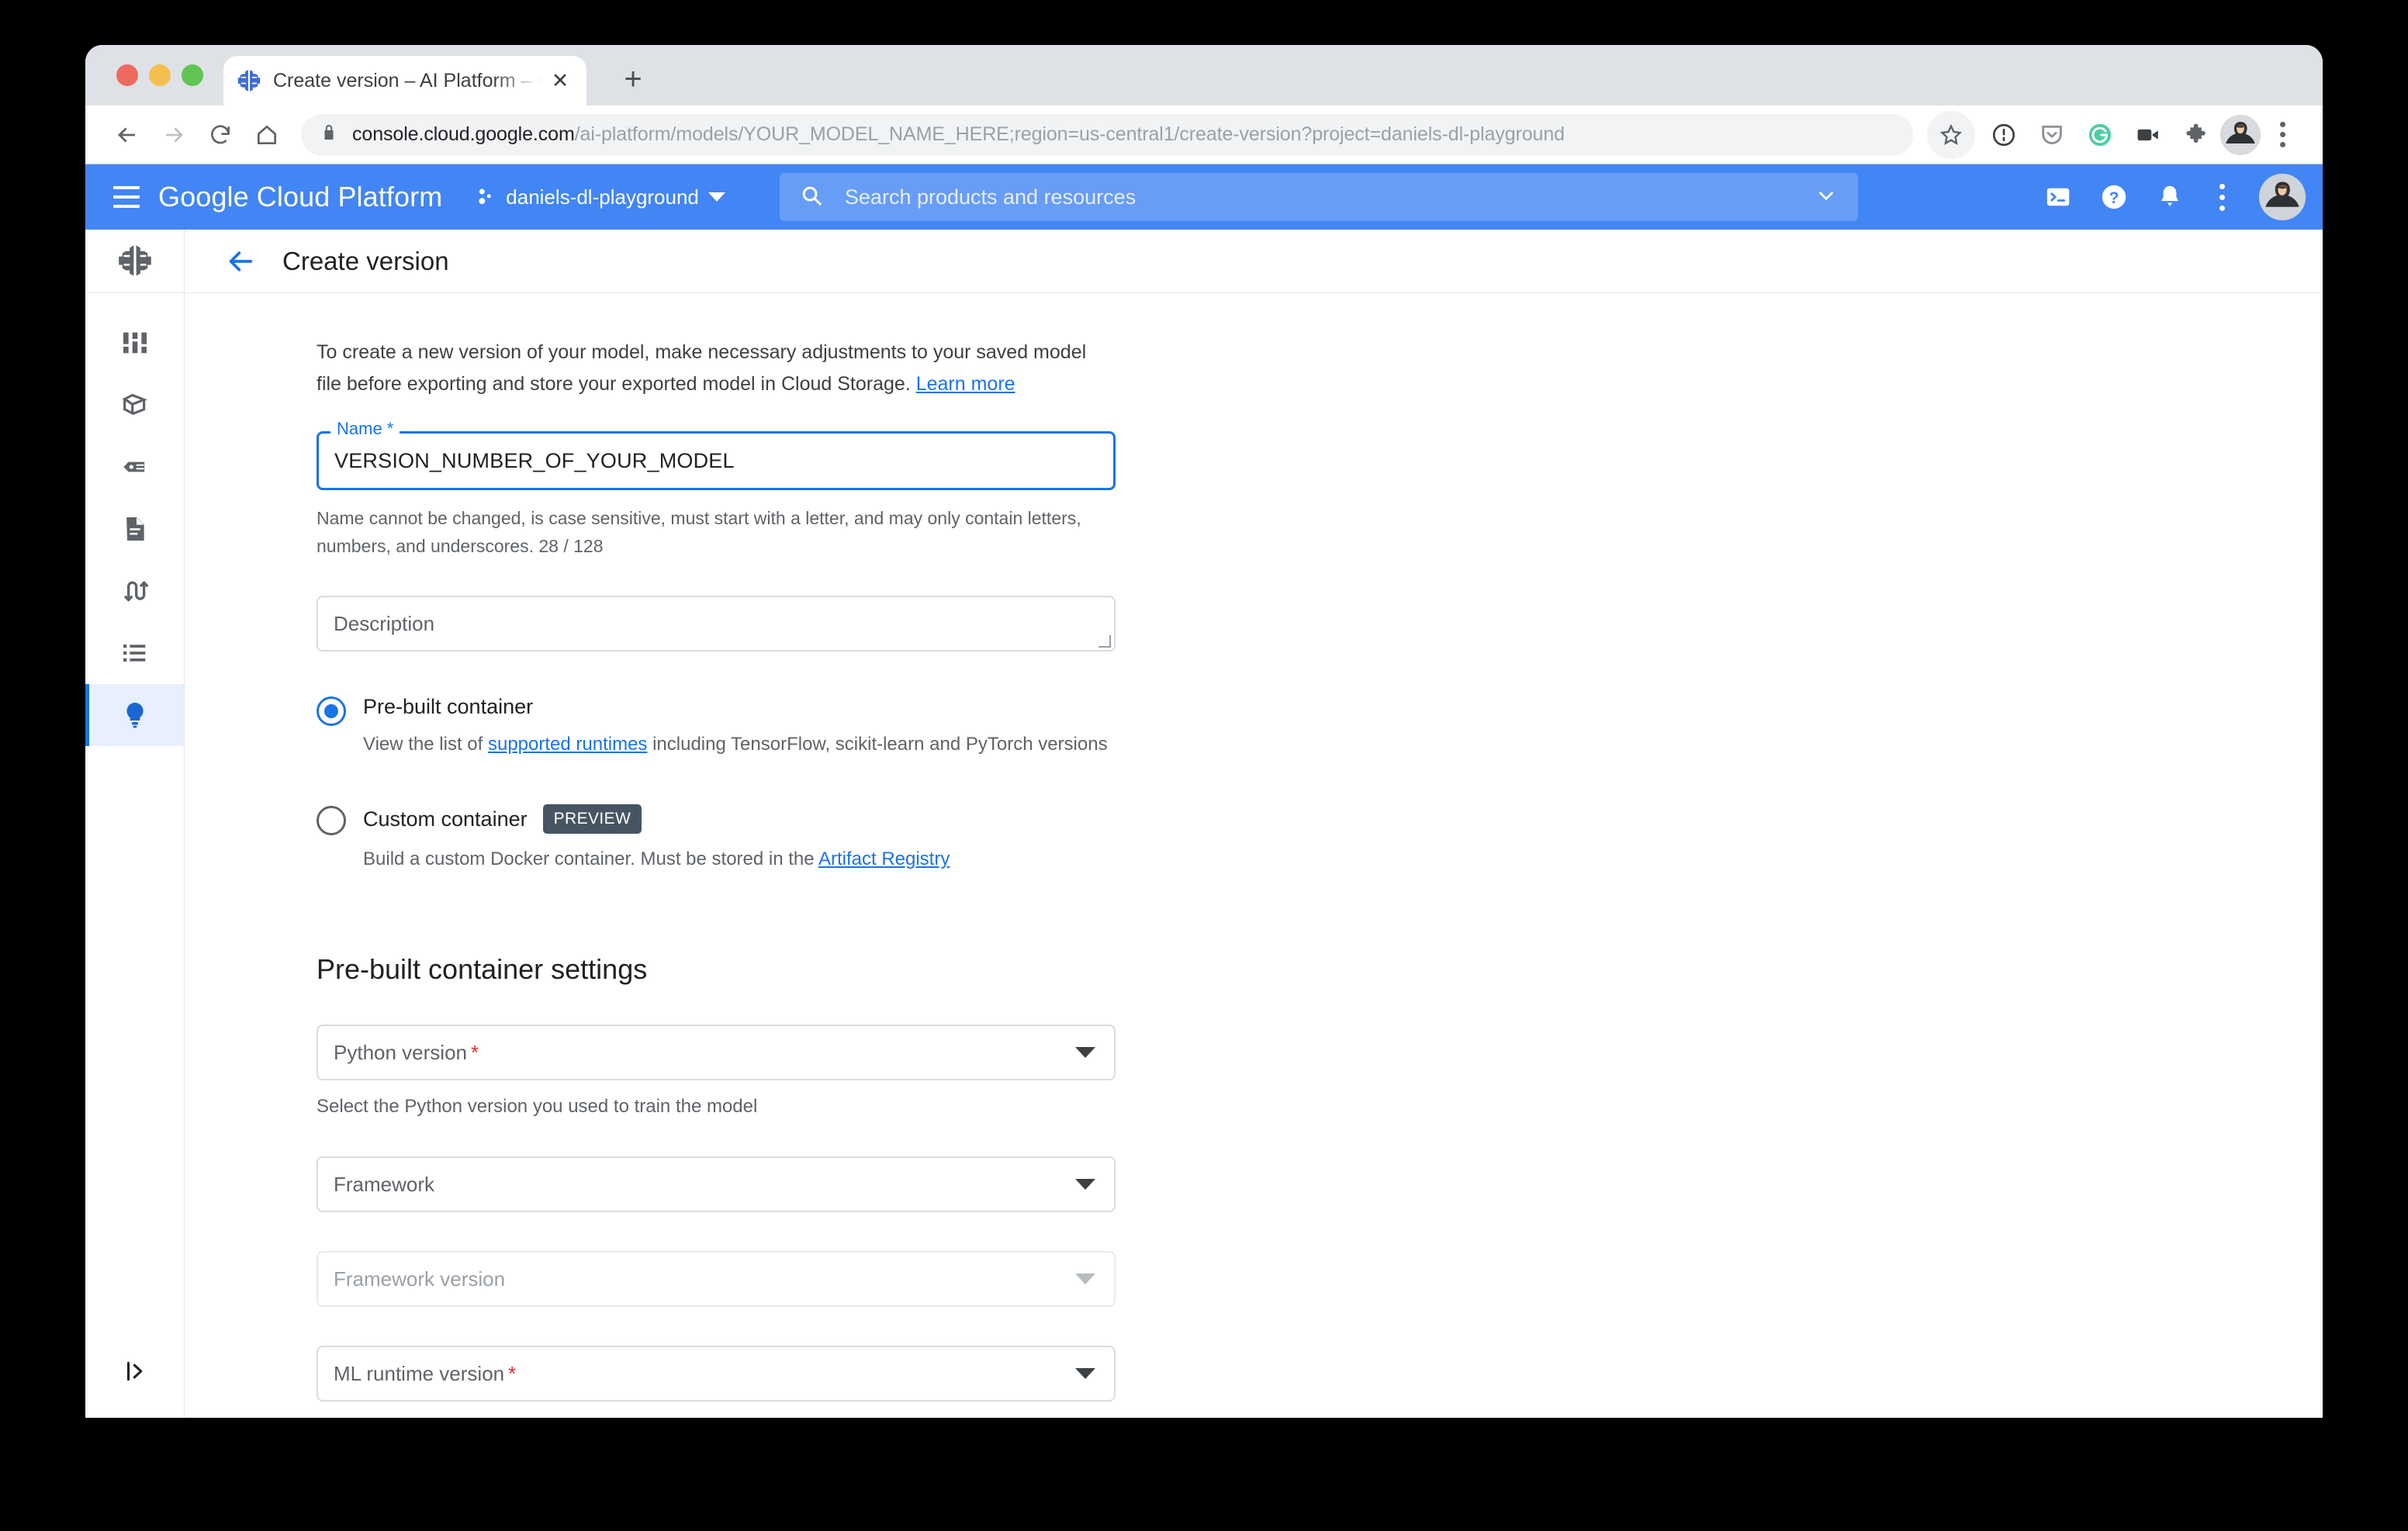 The image size is (2408, 1531). I want to click on hamburger-icon, so click(126, 197).